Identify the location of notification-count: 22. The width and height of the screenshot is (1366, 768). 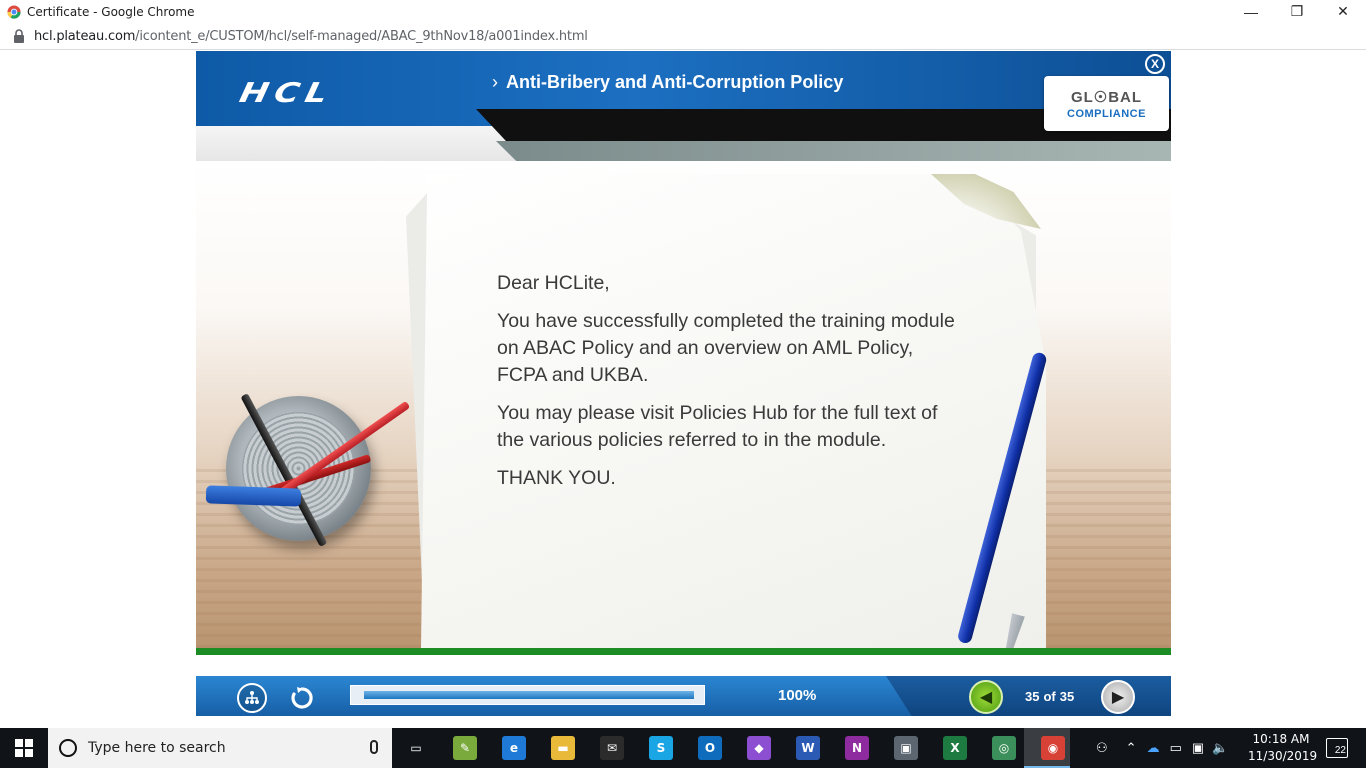
(1340, 750).